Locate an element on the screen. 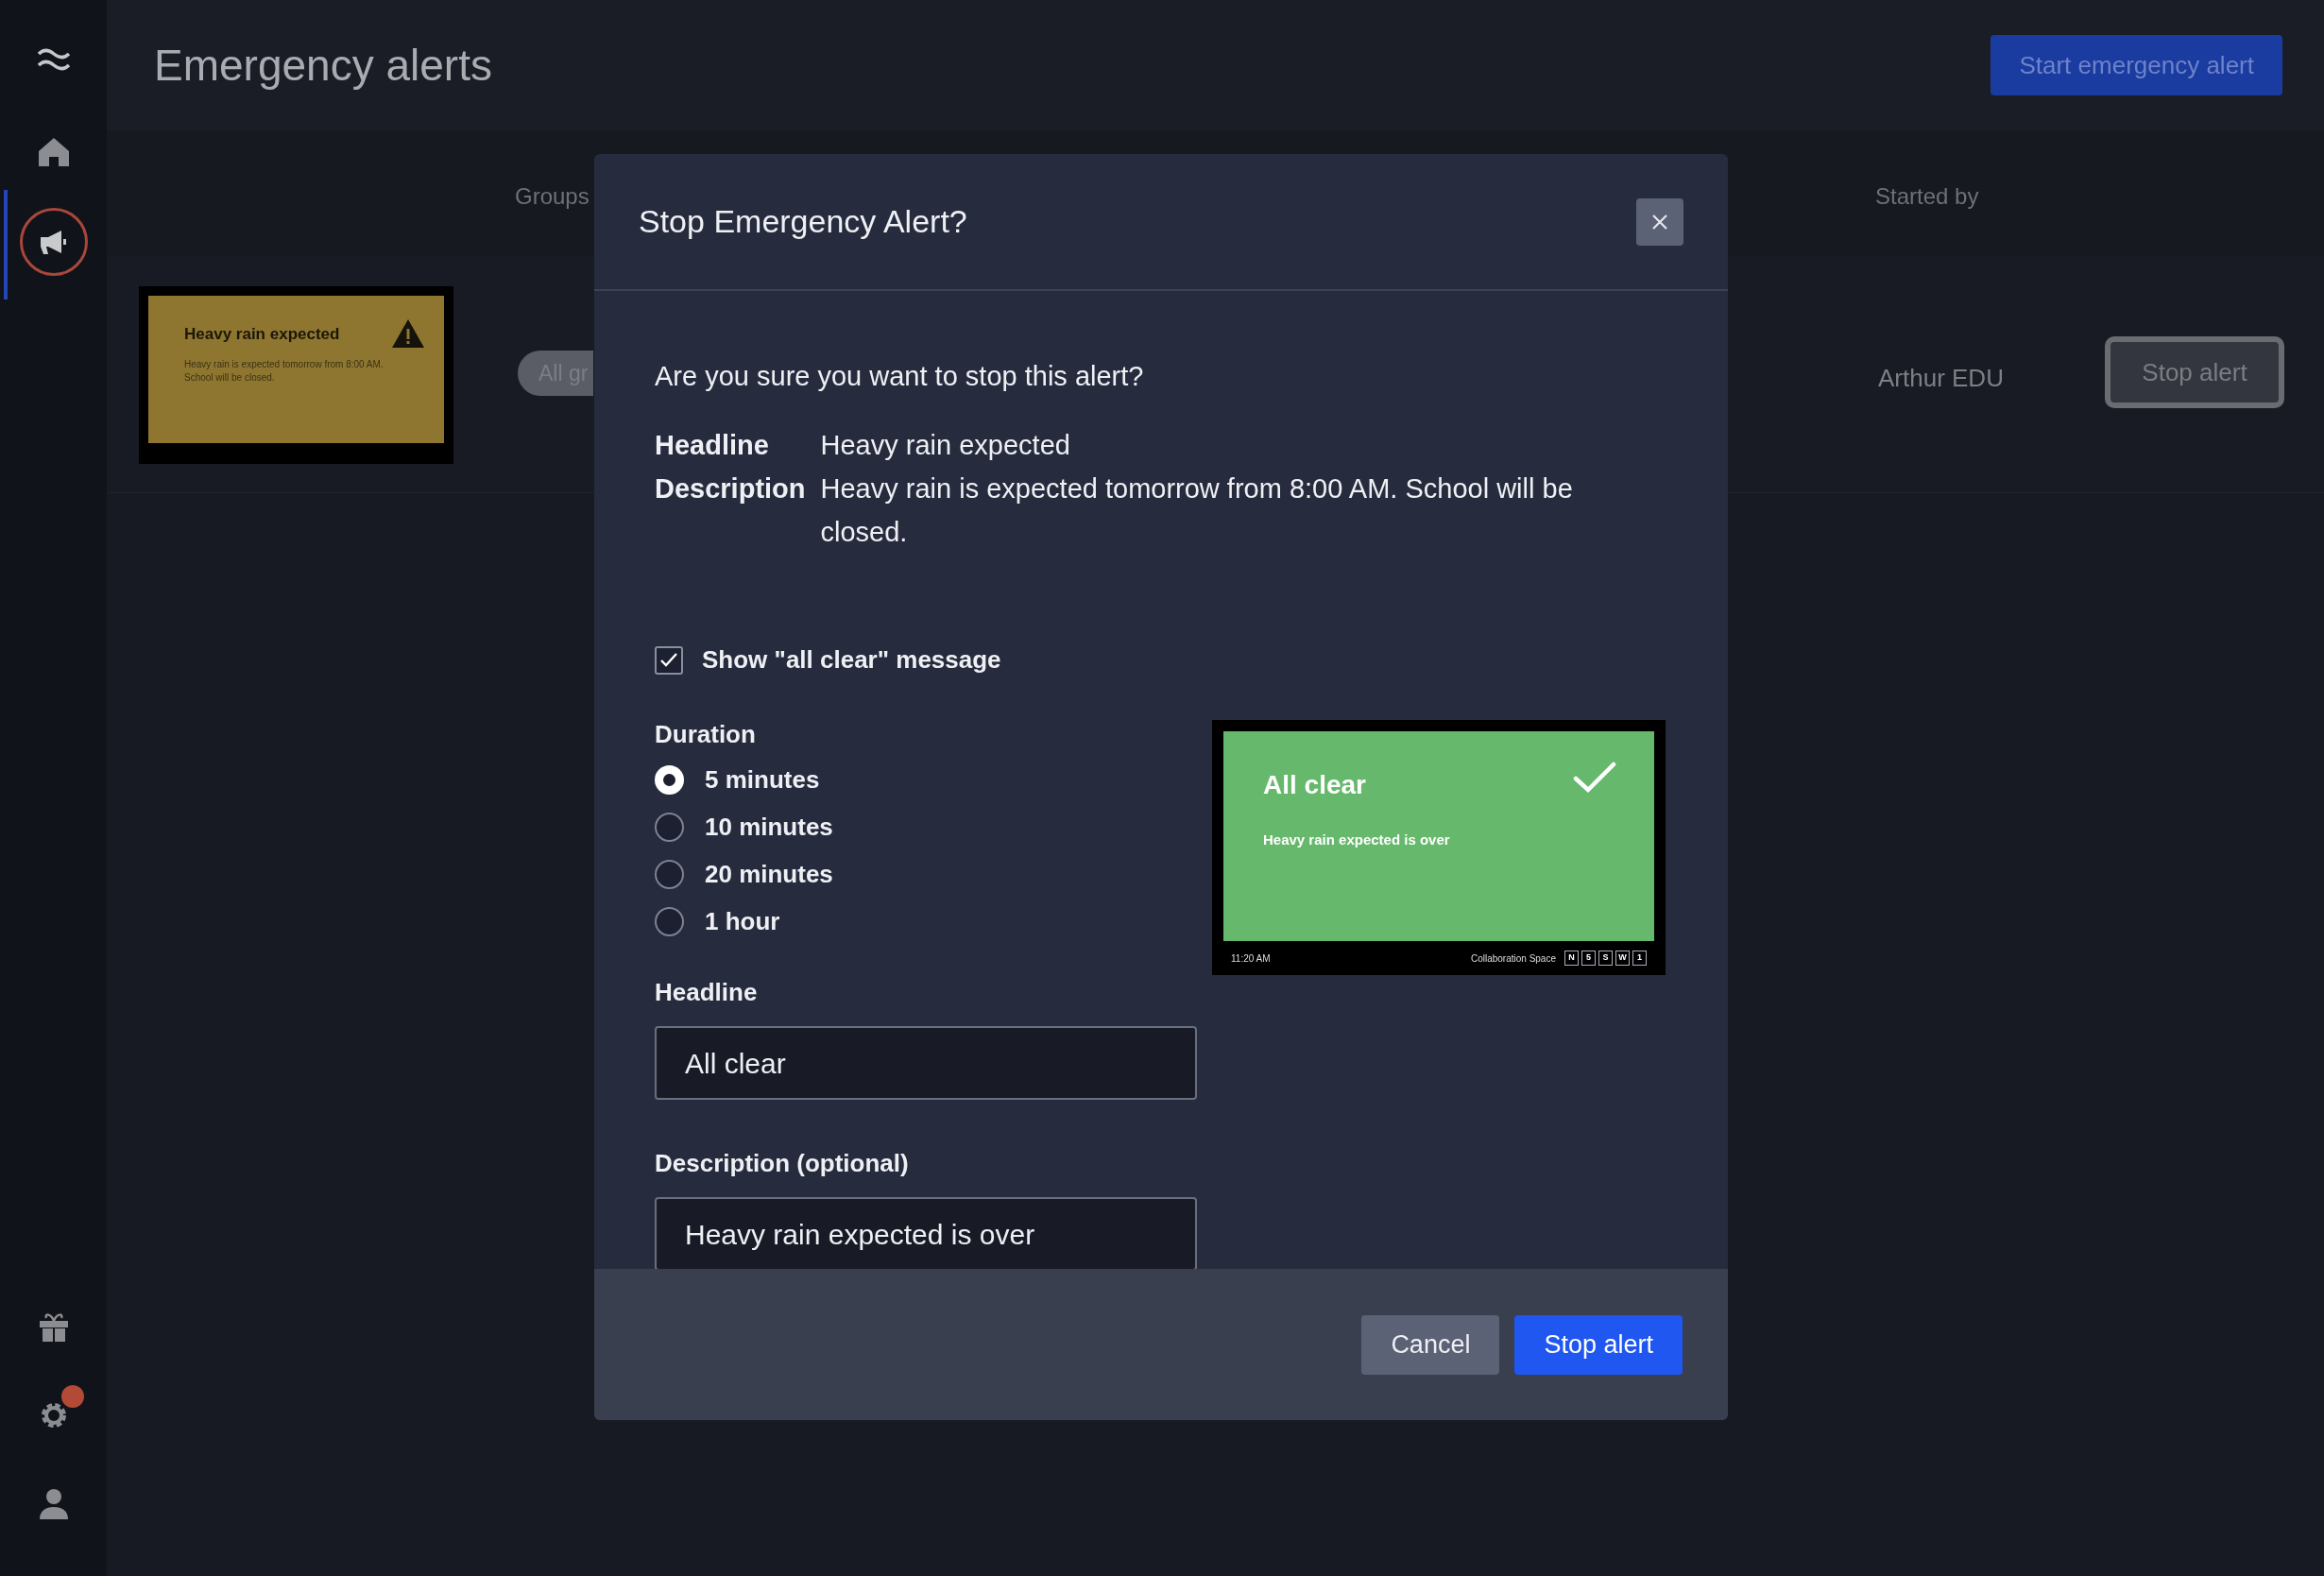 The image size is (2324, 1576). preview-headline: All clear is located at coordinates (1314, 785).